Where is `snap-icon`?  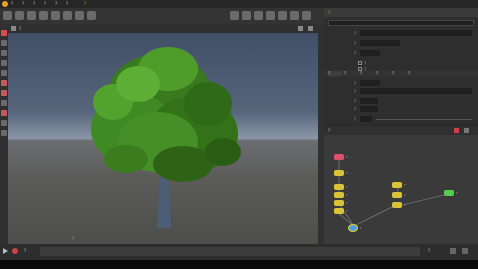 snap-icon is located at coordinates (4, 83).